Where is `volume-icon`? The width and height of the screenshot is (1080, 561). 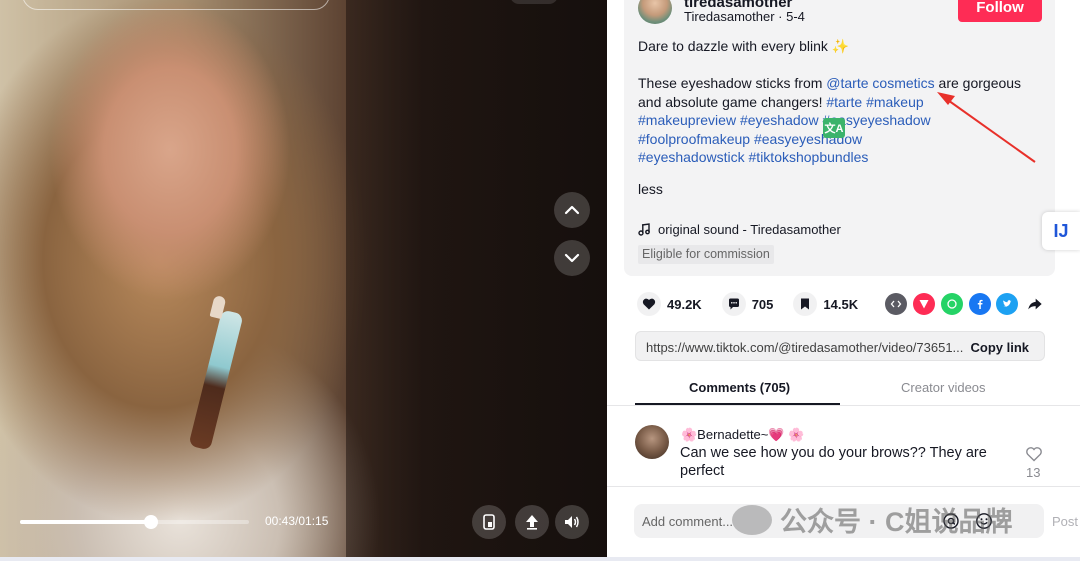 volume-icon is located at coordinates (572, 522).